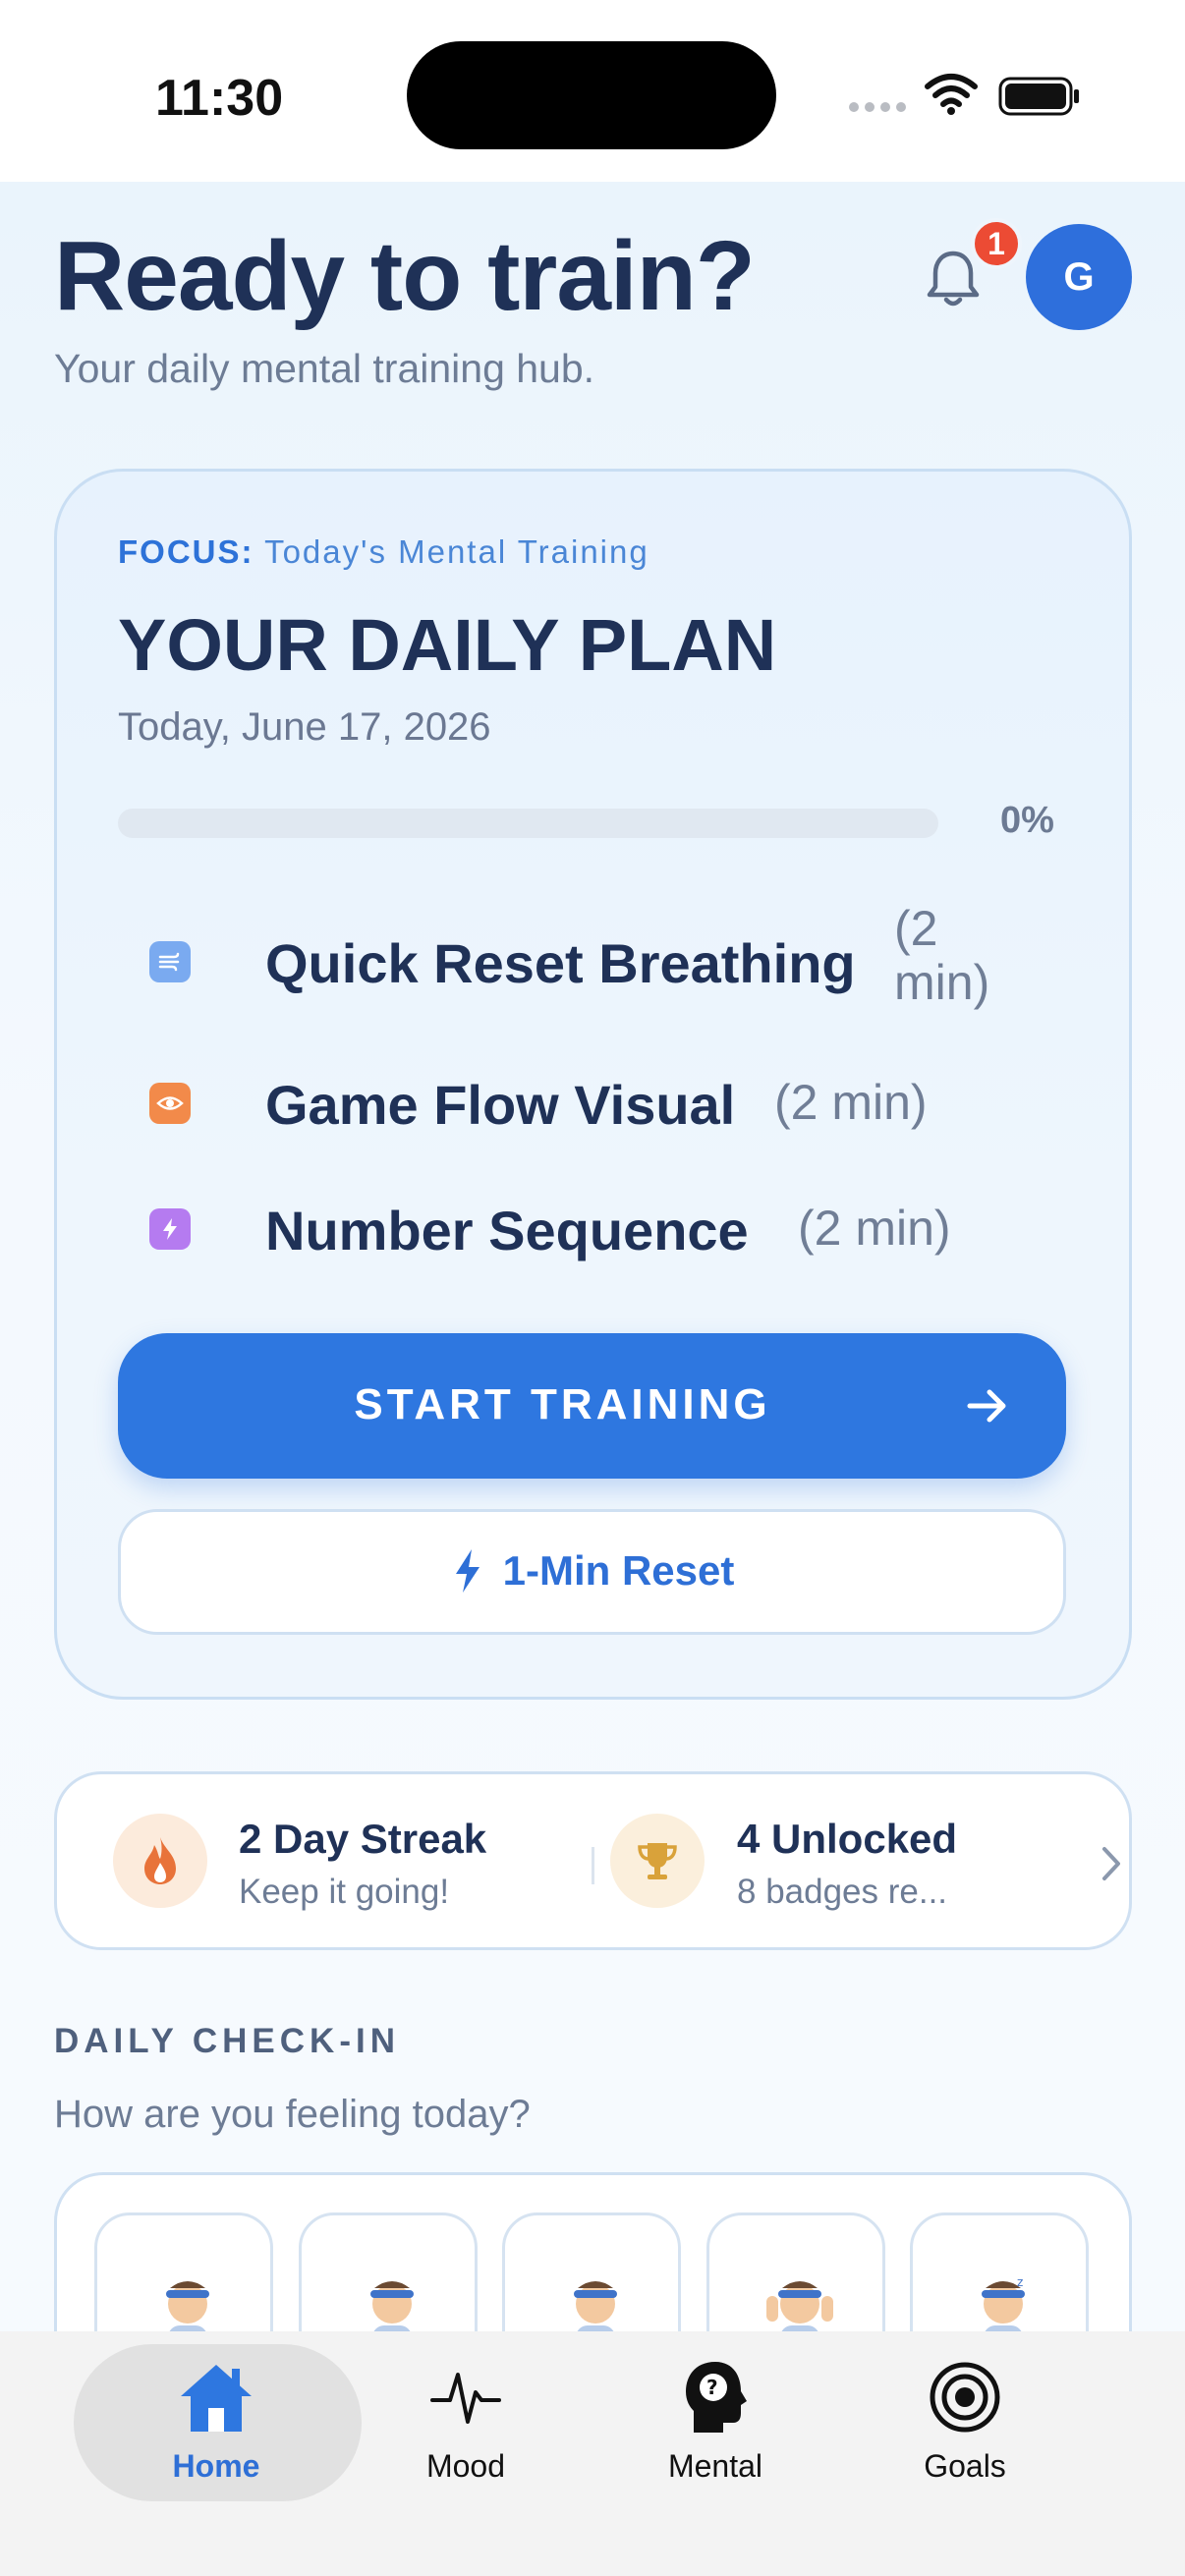  I want to click on exercise-item: Quick Reset Breathing (2 min), so click(590, 953).